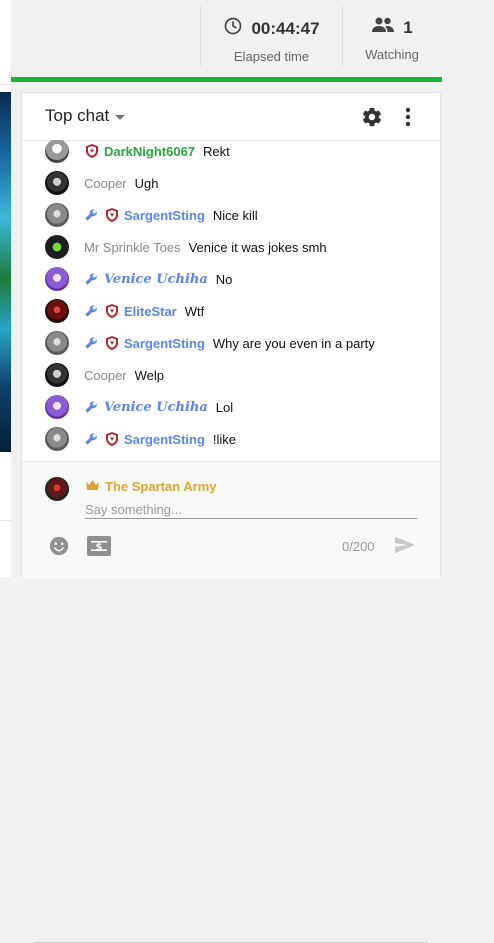  Describe the element at coordinates (149, 375) in the screenshot. I see `message-text: Welp` at that location.